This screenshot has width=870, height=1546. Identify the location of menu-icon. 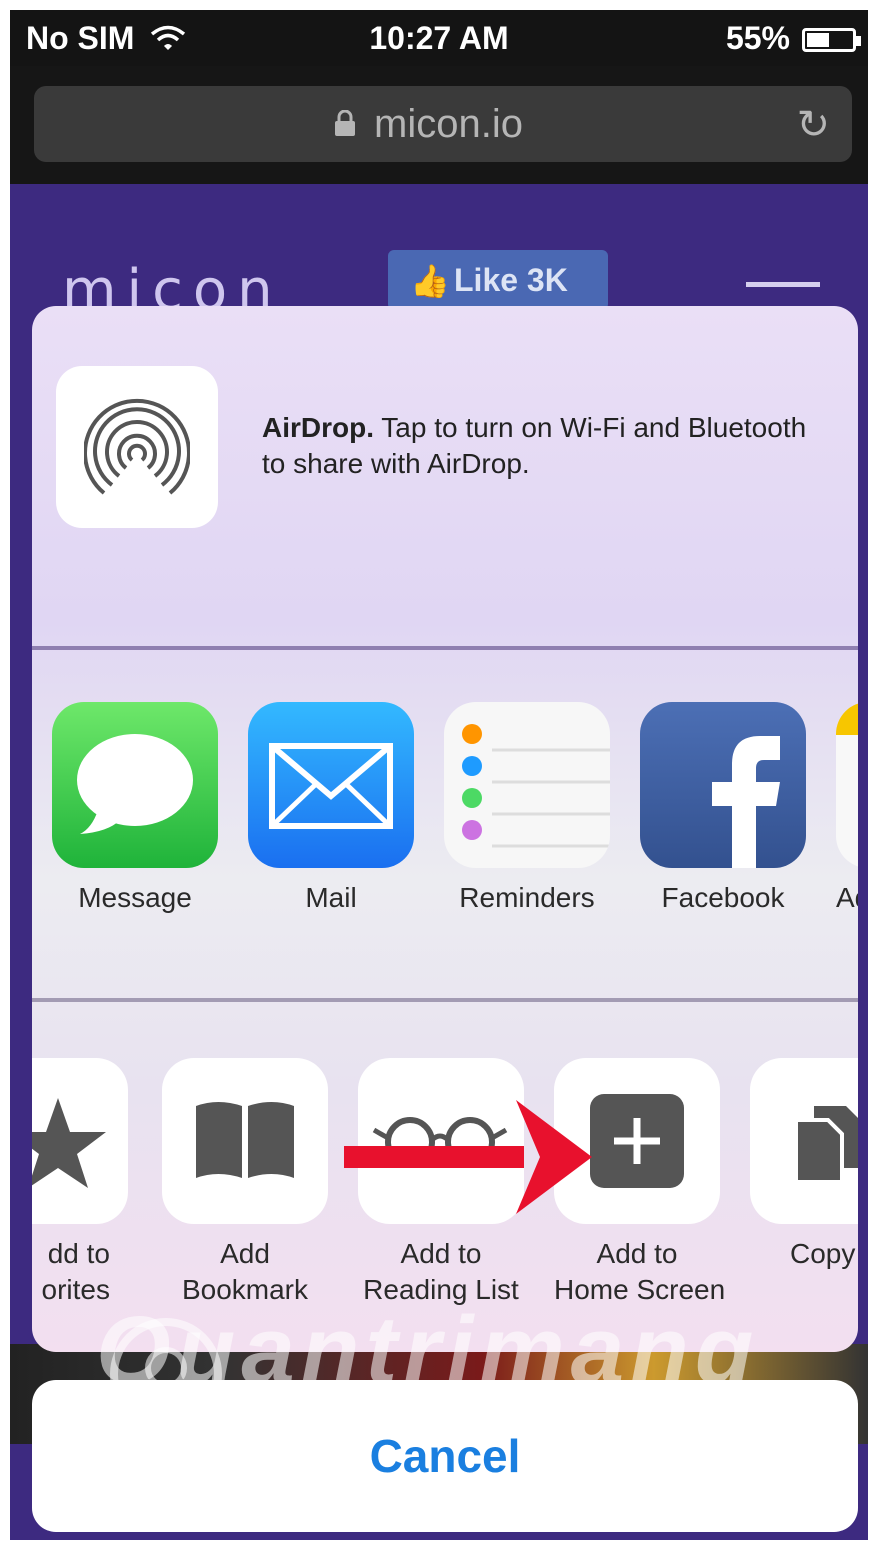
(783, 284).